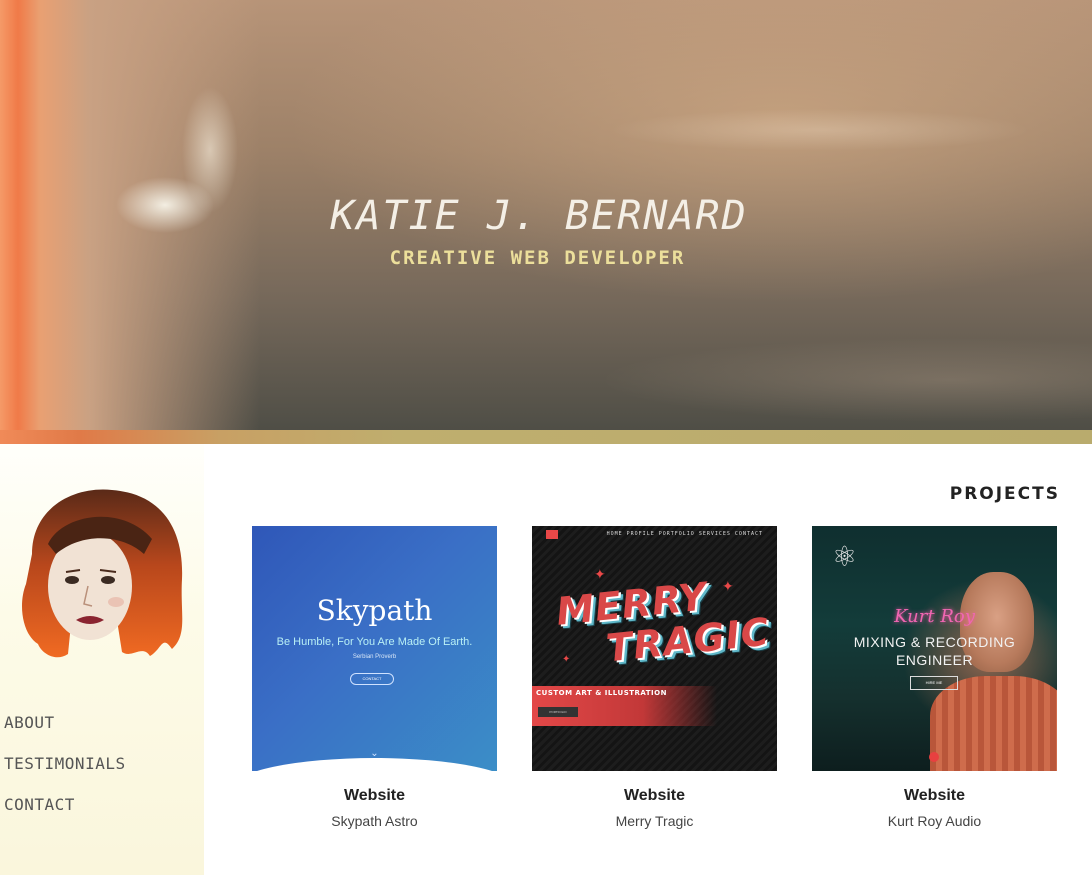  I want to click on logo-icon, so click(552, 534).